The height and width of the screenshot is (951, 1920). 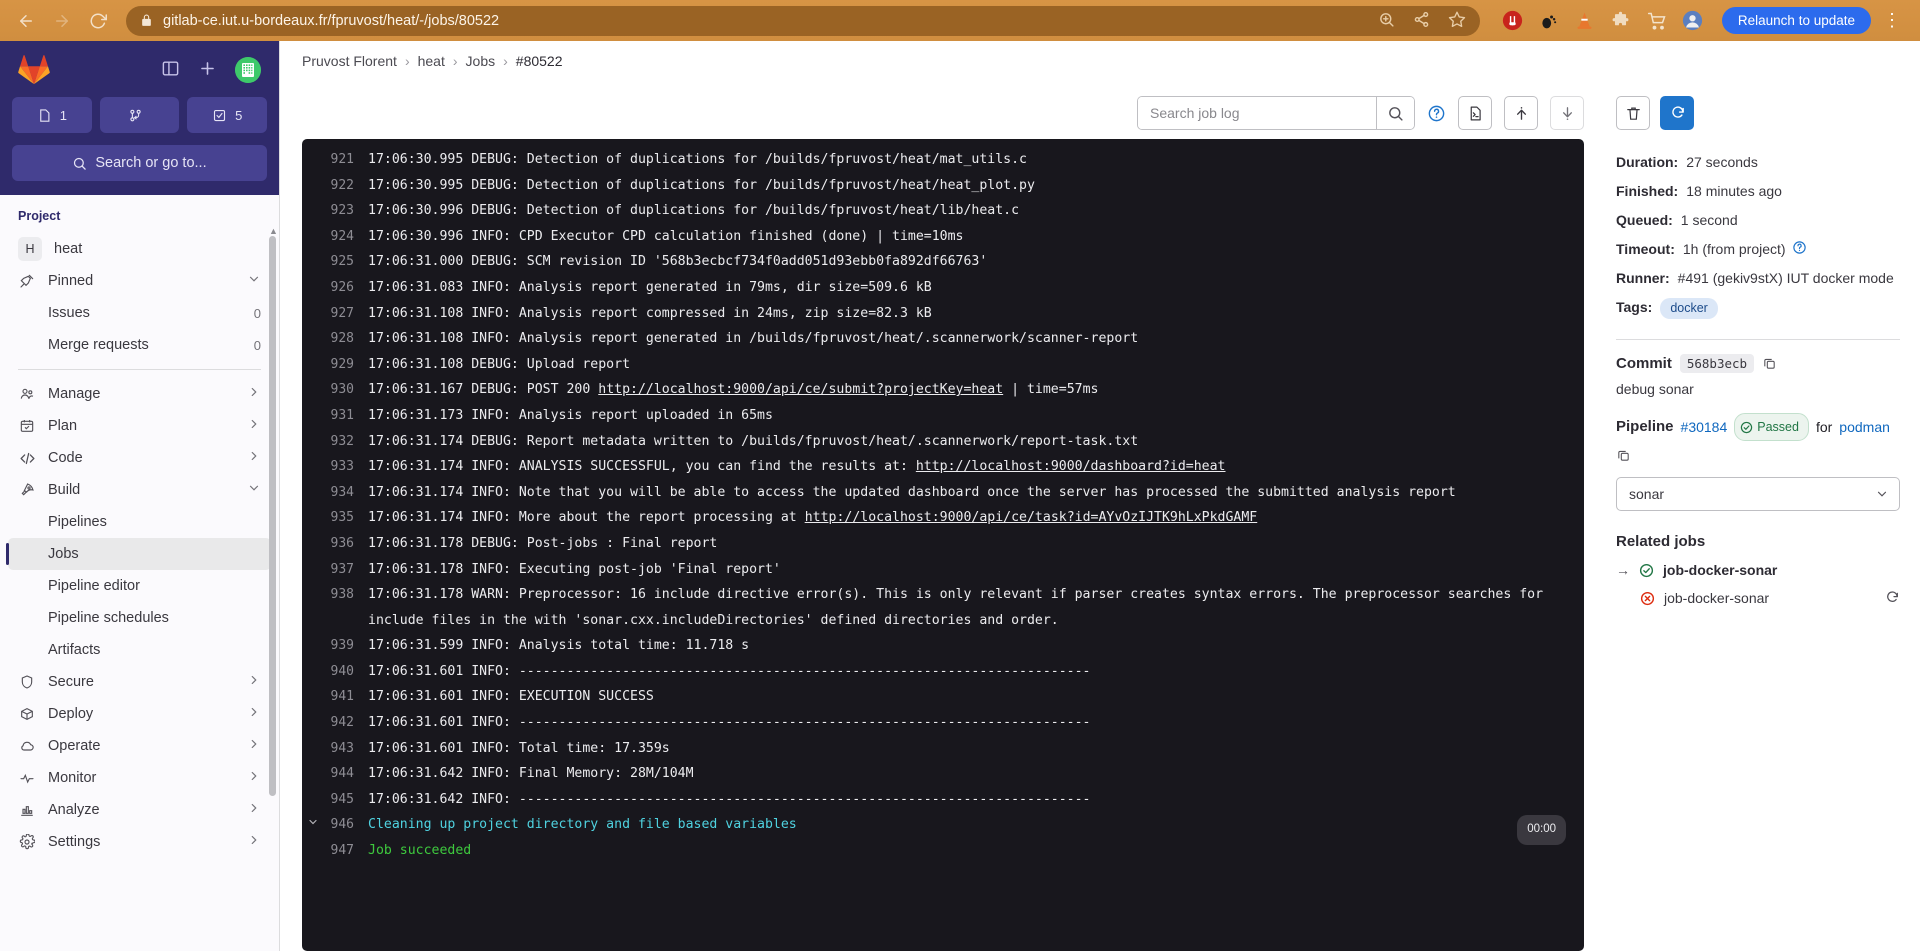 I want to click on log-link: http://localhost:9000/dashboard?id=heat, so click(x=1071, y=466).